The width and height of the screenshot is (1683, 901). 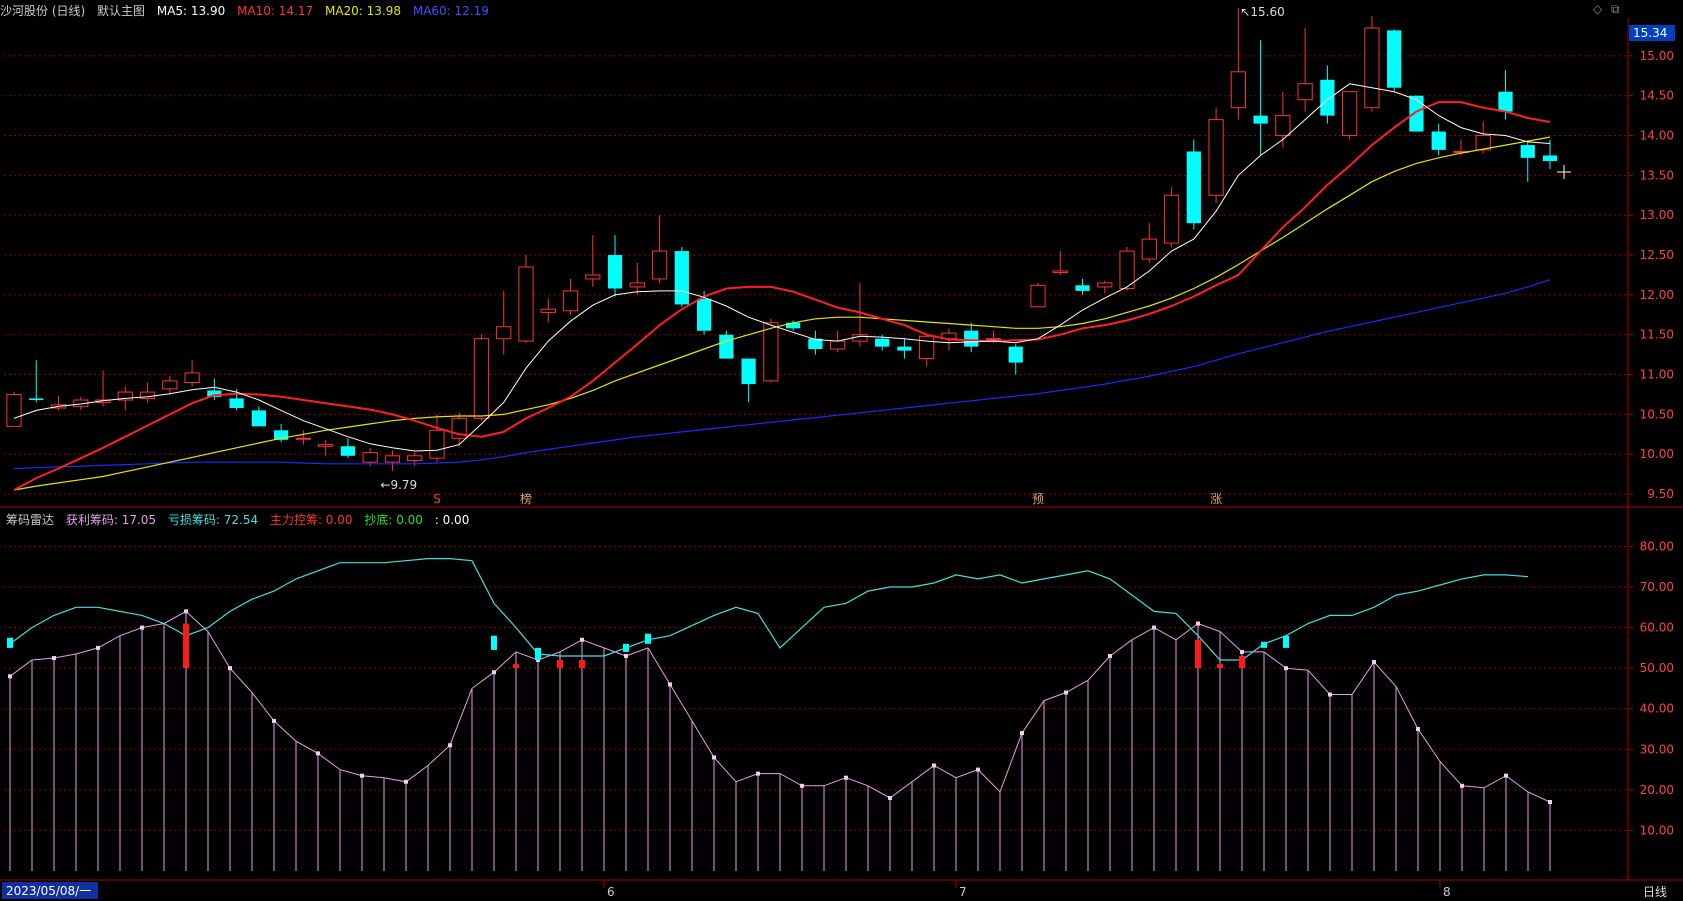 What do you see at coordinates (48, 891) in the screenshot?
I see `current-date-label: 2023/05/08/一` at bounding box center [48, 891].